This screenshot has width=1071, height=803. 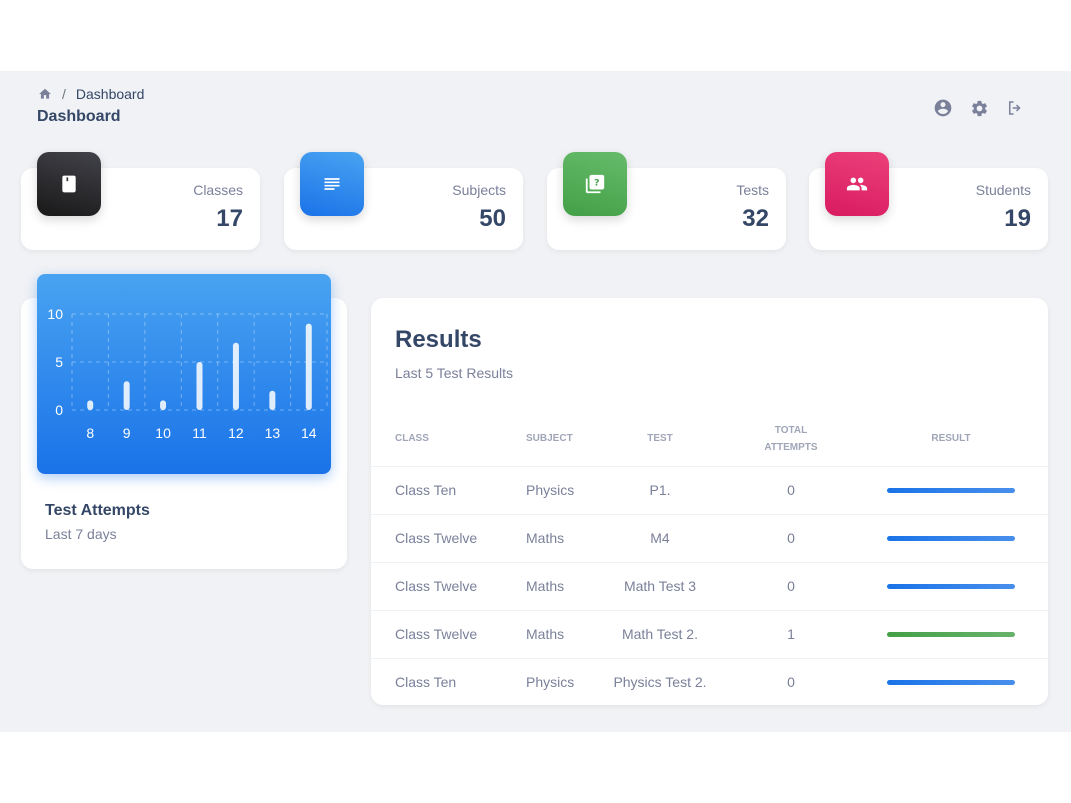 What do you see at coordinates (199, 433) in the screenshot?
I see `chart-x-tick-label: 11` at bounding box center [199, 433].